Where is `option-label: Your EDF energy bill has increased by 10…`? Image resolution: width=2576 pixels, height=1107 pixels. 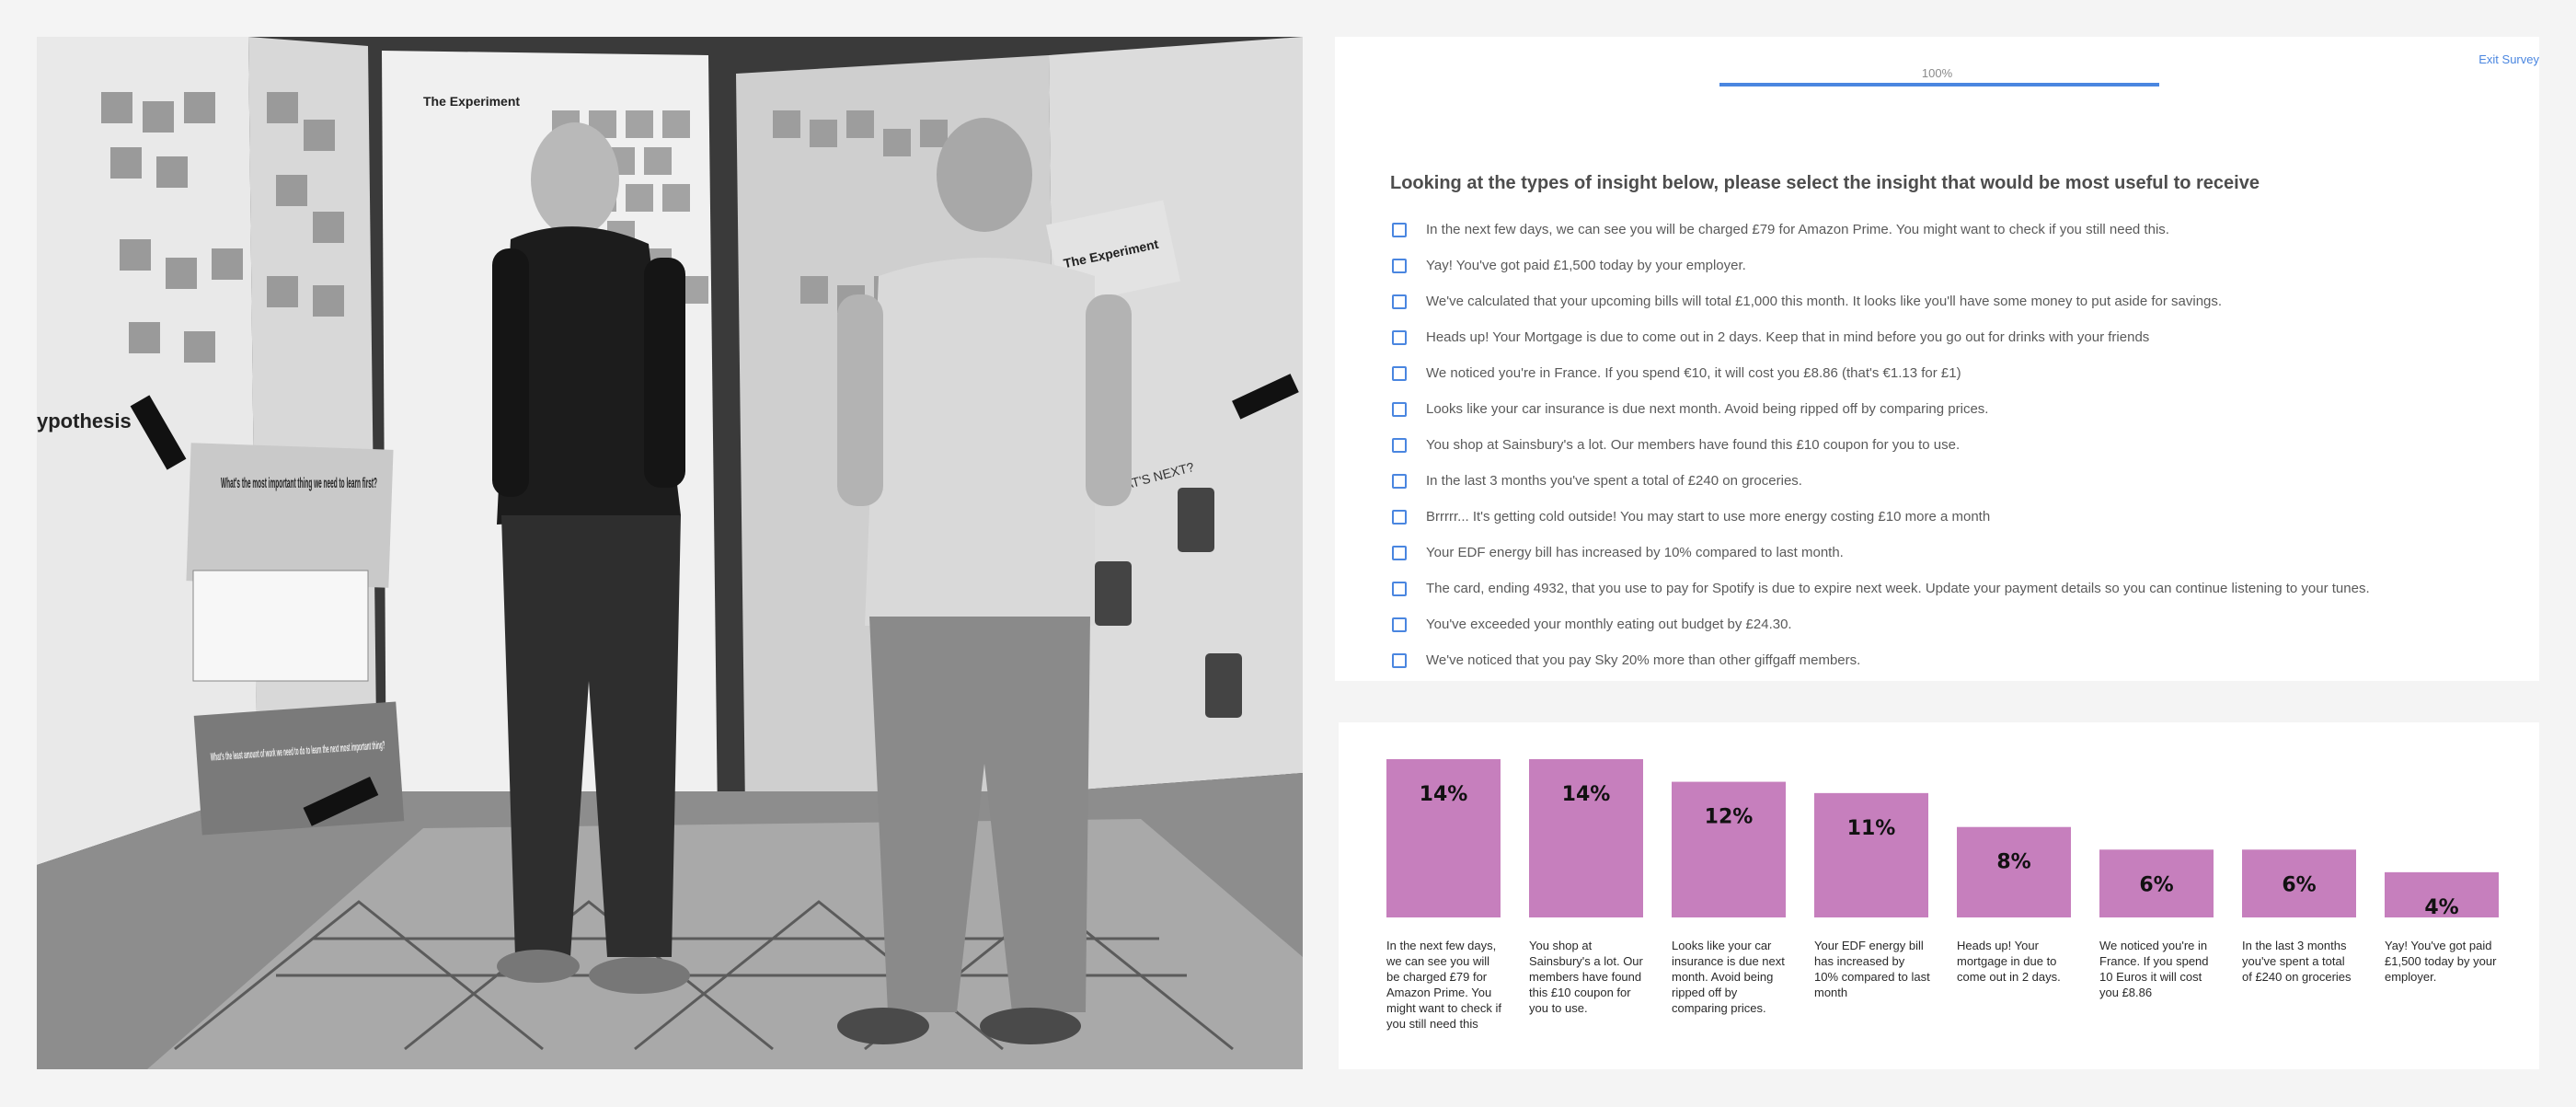
option-label: Your EDF energy bill has increased by 10… is located at coordinates (1635, 552).